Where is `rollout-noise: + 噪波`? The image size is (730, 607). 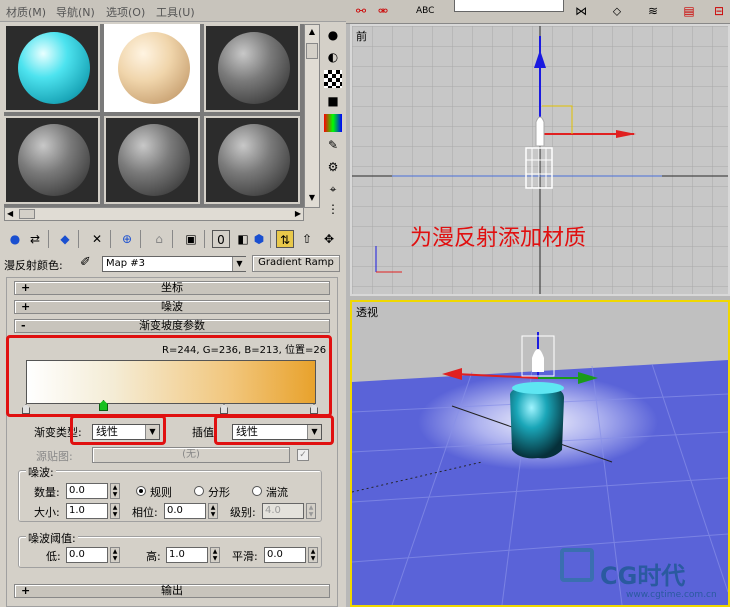 rollout-noise: + 噪波 is located at coordinates (172, 307).